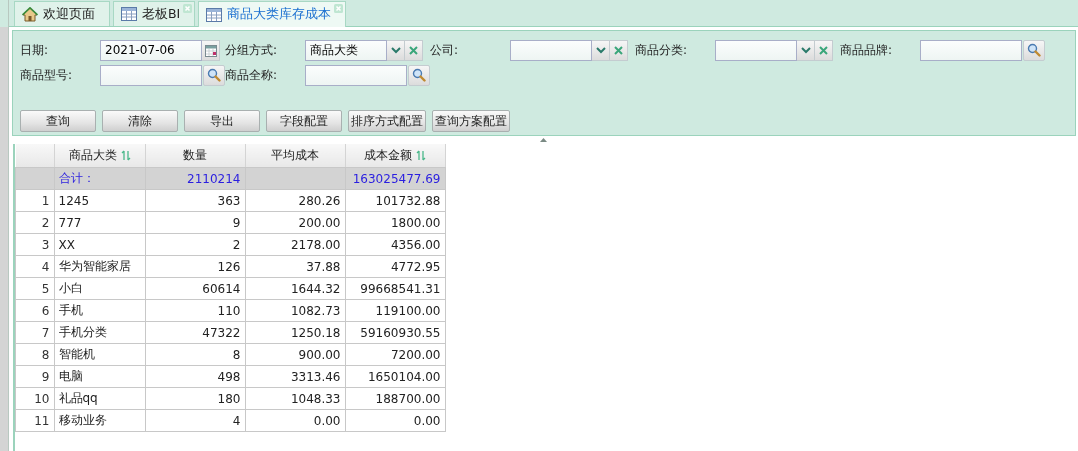 The height and width of the screenshot is (451, 1078). What do you see at coordinates (99, 398) in the screenshot?
I see `table-cell: 礼品qq` at bounding box center [99, 398].